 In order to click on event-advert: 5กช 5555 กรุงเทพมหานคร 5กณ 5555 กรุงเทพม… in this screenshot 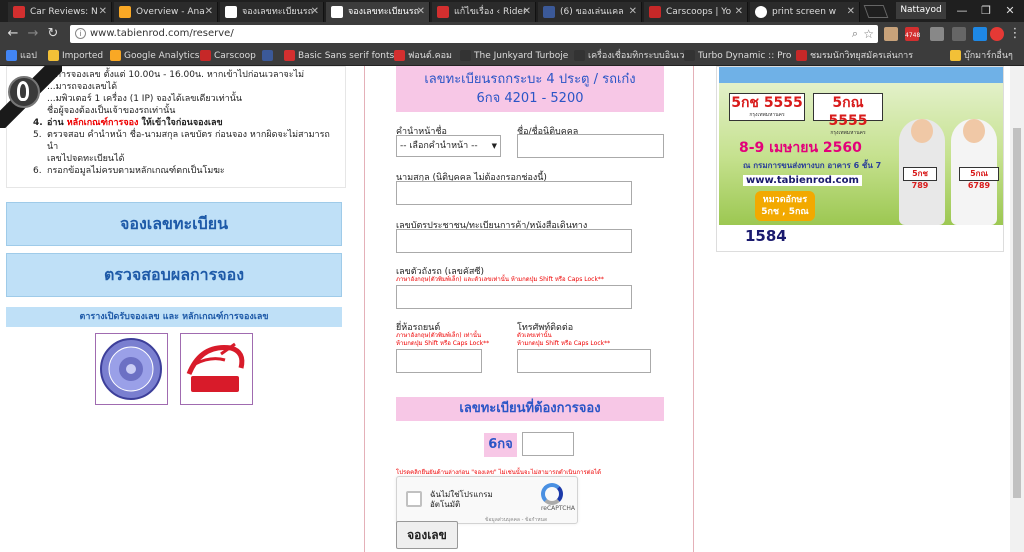, I will do `click(860, 159)`.